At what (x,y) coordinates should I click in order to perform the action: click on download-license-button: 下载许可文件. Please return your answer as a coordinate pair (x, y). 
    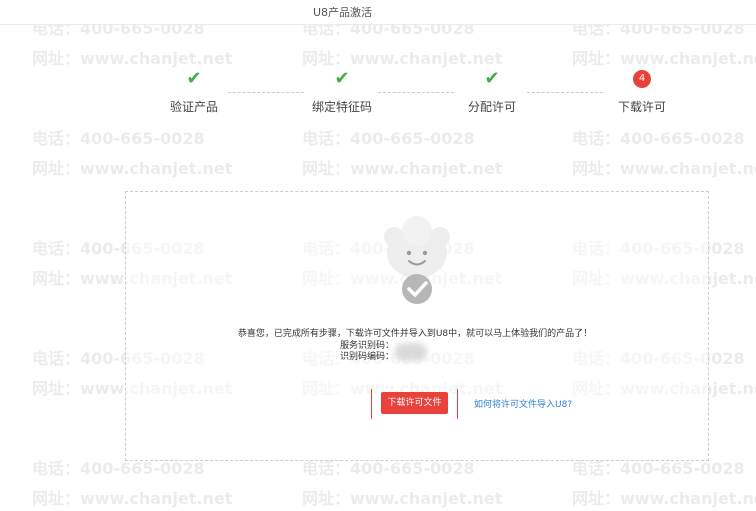
    Looking at the image, I should click on (414, 403).